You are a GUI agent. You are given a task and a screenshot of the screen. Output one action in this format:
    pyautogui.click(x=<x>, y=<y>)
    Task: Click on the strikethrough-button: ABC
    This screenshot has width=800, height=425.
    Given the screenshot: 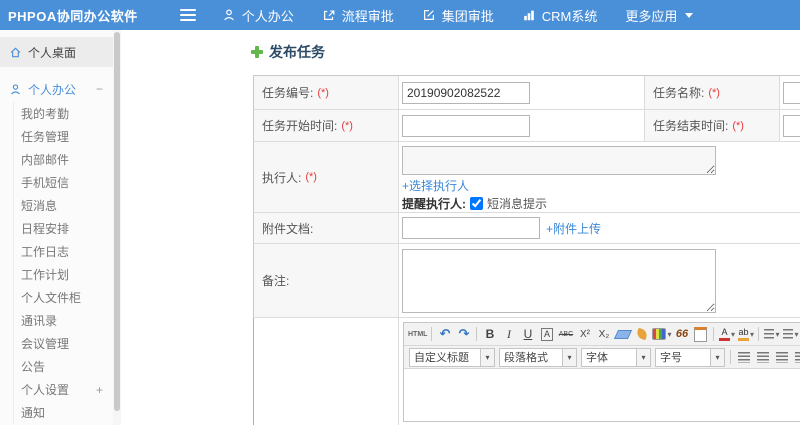 What is the action you would take?
    pyautogui.click(x=565, y=334)
    